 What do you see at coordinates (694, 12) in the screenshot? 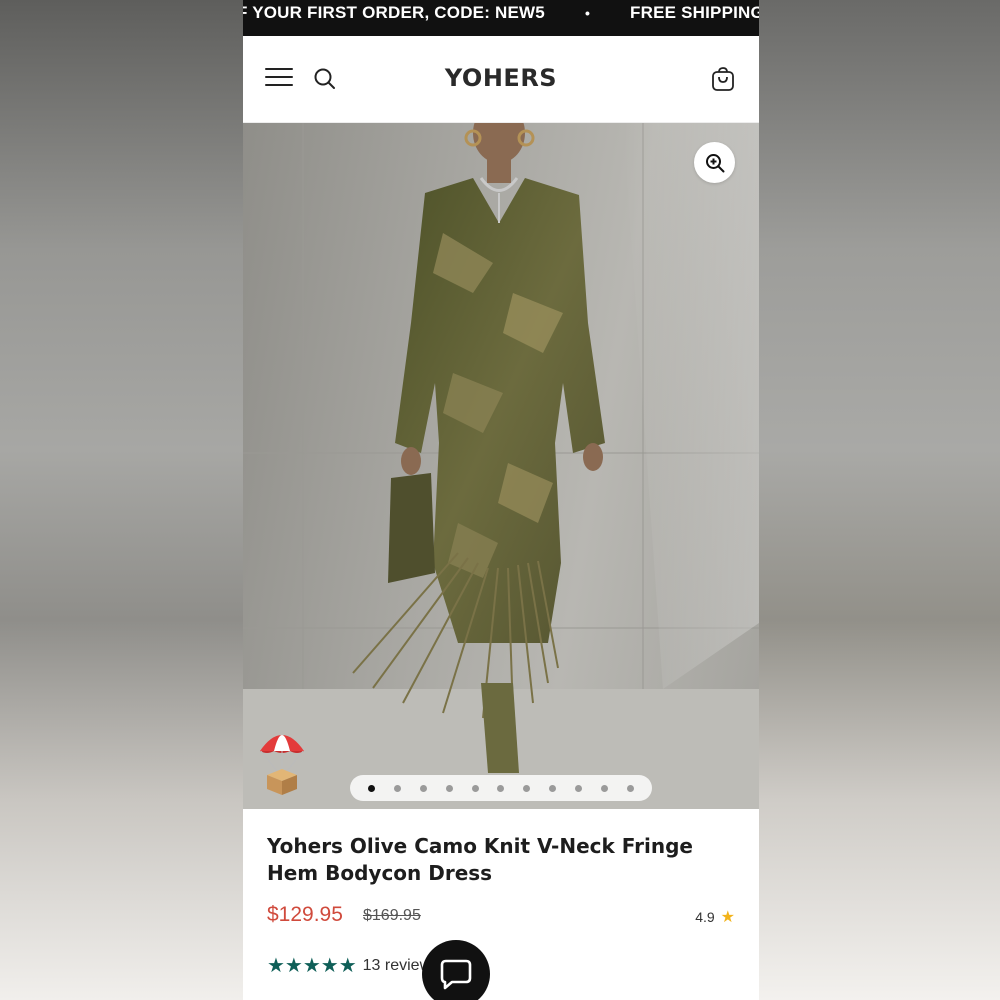
I see `announcement-text-2: FREE SHIPPING O` at bounding box center [694, 12].